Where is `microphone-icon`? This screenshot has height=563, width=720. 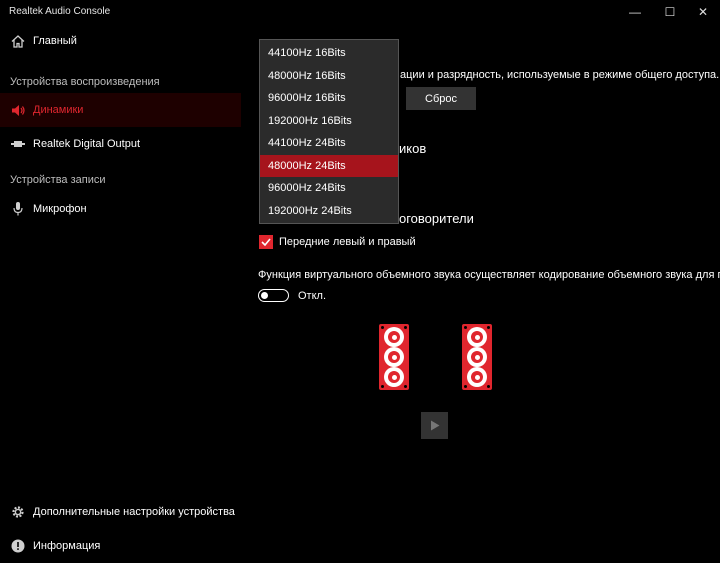 microphone-icon is located at coordinates (18, 209).